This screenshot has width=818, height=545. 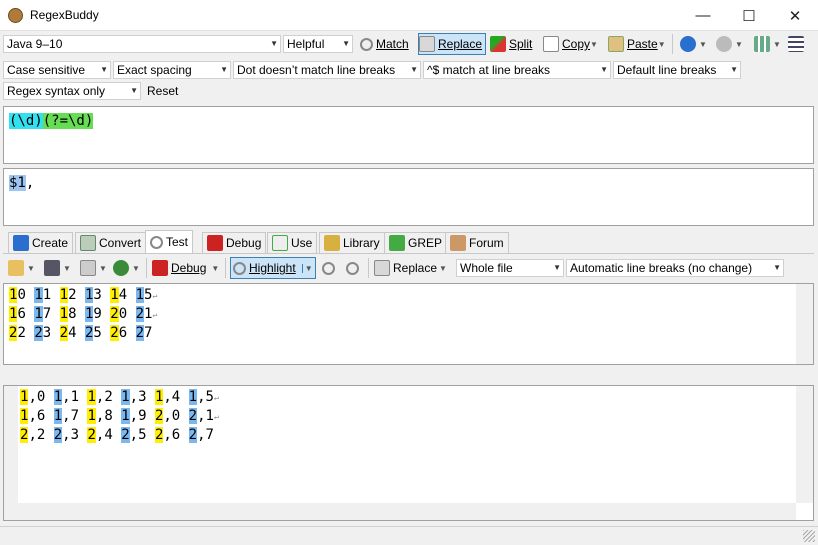 I want to click on dot-select: Dot doesn’t match line breaks ▼, so click(x=327, y=70).